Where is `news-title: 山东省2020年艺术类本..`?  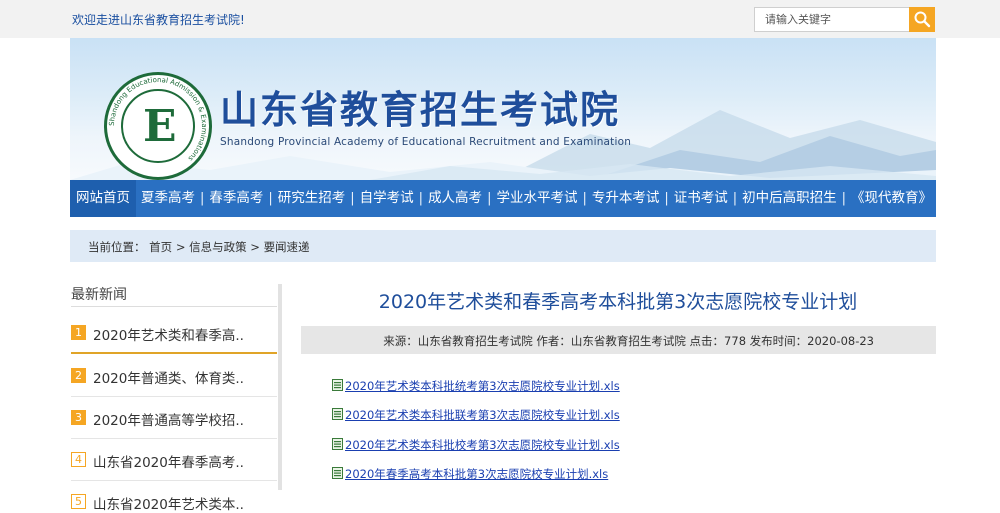
news-title: 山东省2020年艺术类本.. is located at coordinates (168, 505).